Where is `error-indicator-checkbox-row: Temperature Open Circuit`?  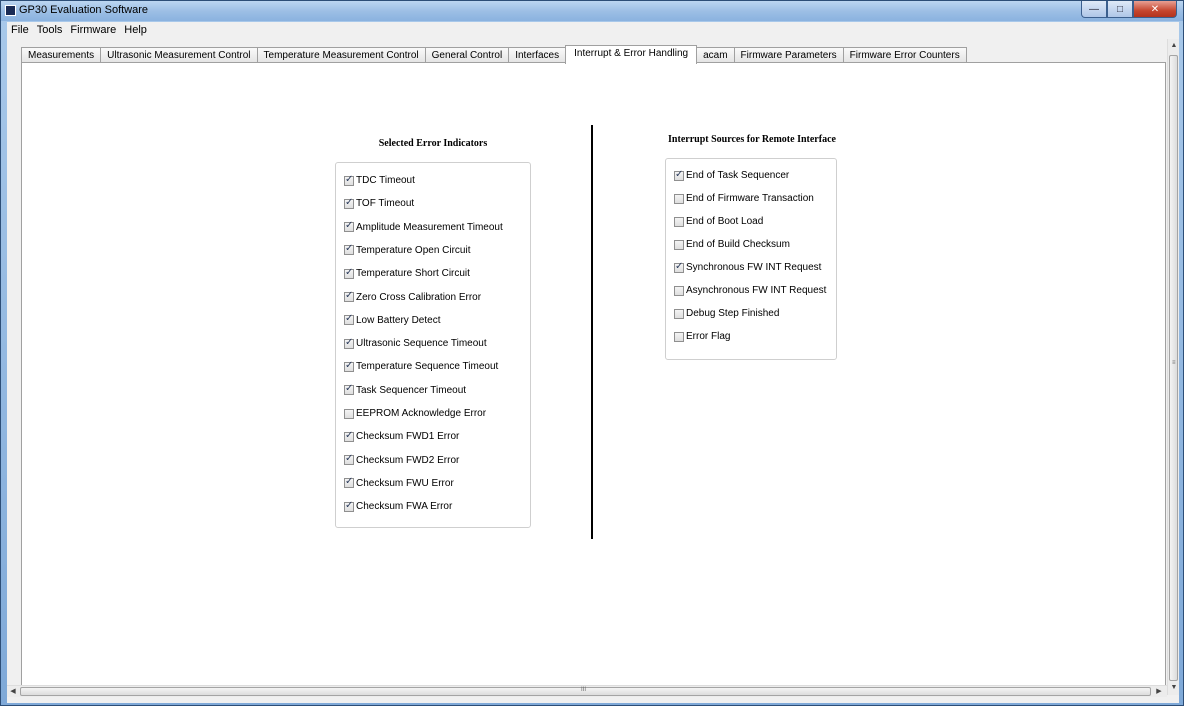 error-indicator-checkbox-row: Temperature Open Circuit is located at coordinates (407, 249).